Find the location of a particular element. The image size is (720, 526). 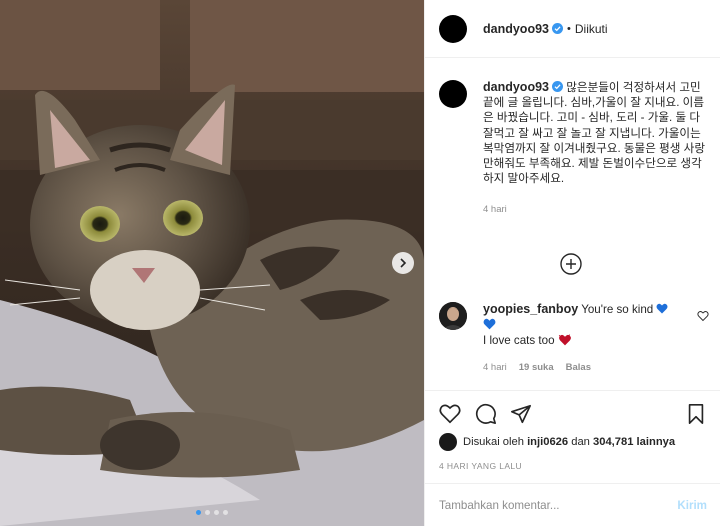

share-paper-plane-icon is located at coordinates (521, 414).